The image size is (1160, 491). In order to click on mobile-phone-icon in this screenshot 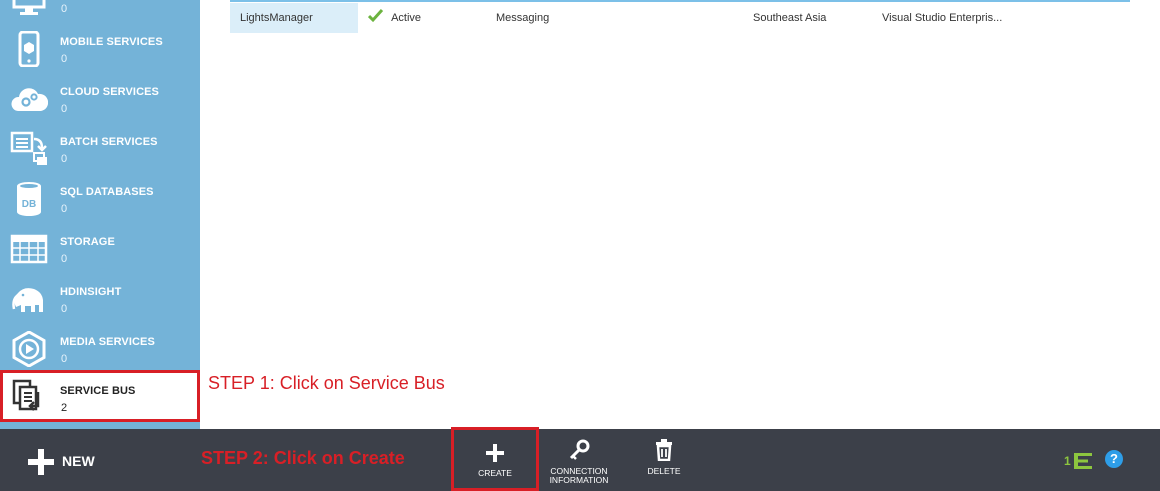, I will do `click(29, 49)`.